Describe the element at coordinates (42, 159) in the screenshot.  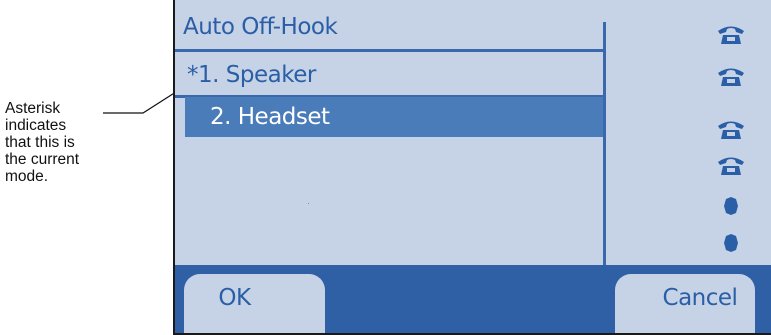
I see `callout-line: the current` at that location.